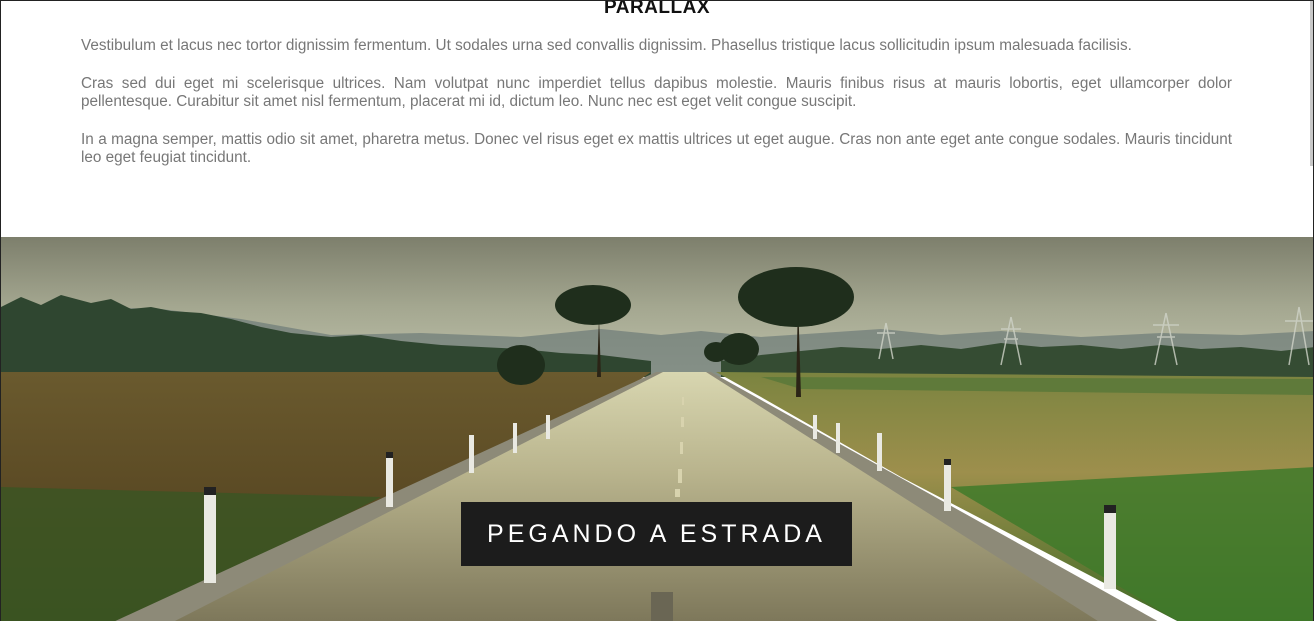 The height and width of the screenshot is (622, 1314). What do you see at coordinates (656, 534) in the screenshot?
I see `parallax-banner: PEGANDO A ESTRADA` at bounding box center [656, 534].